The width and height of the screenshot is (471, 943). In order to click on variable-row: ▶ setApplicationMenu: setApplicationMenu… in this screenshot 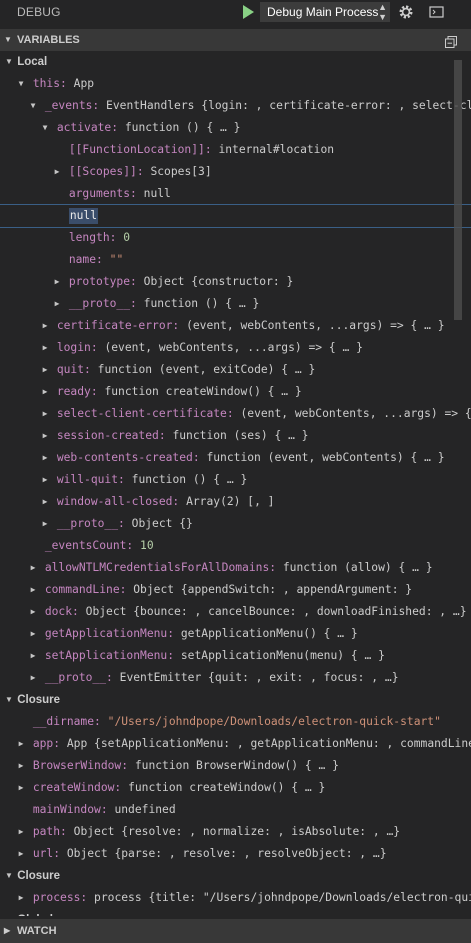, I will do `click(235, 656)`.